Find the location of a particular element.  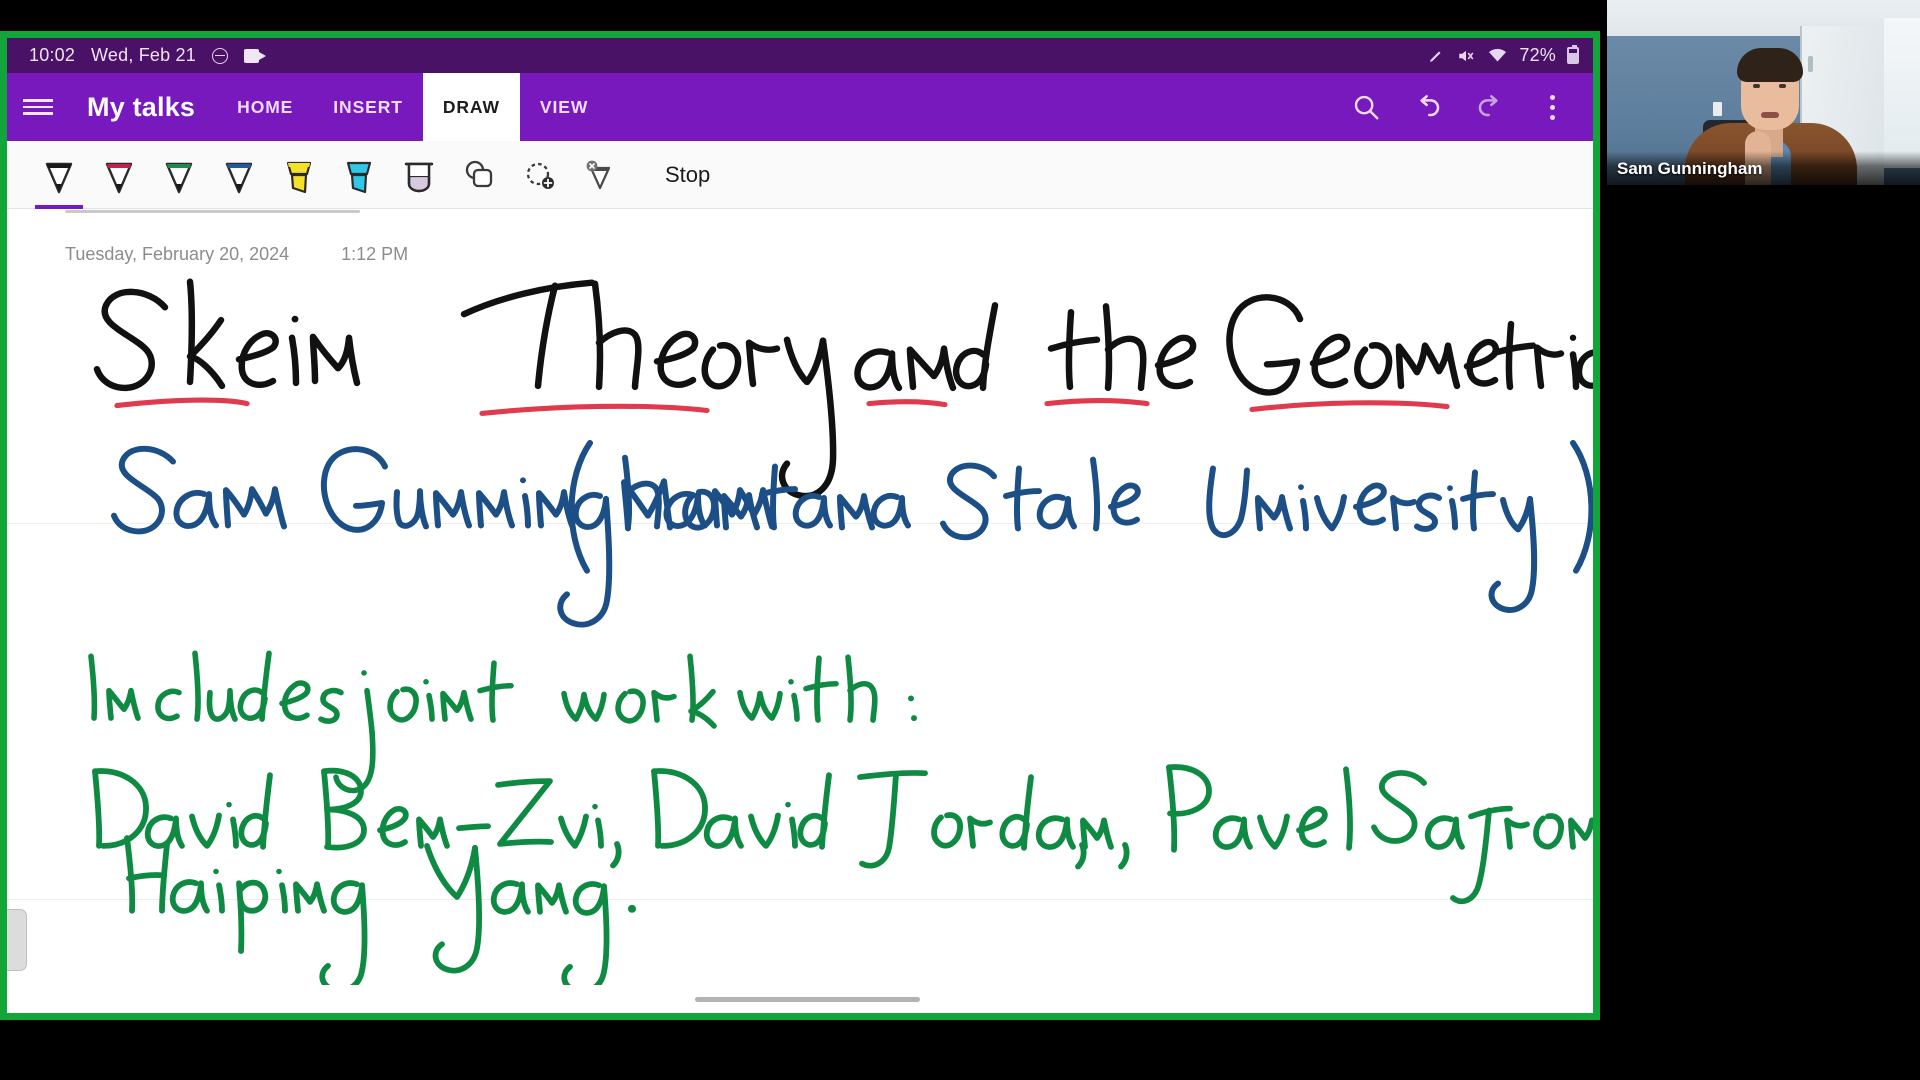

highlighter-cyan-tool is located at coordinates (359, 175).